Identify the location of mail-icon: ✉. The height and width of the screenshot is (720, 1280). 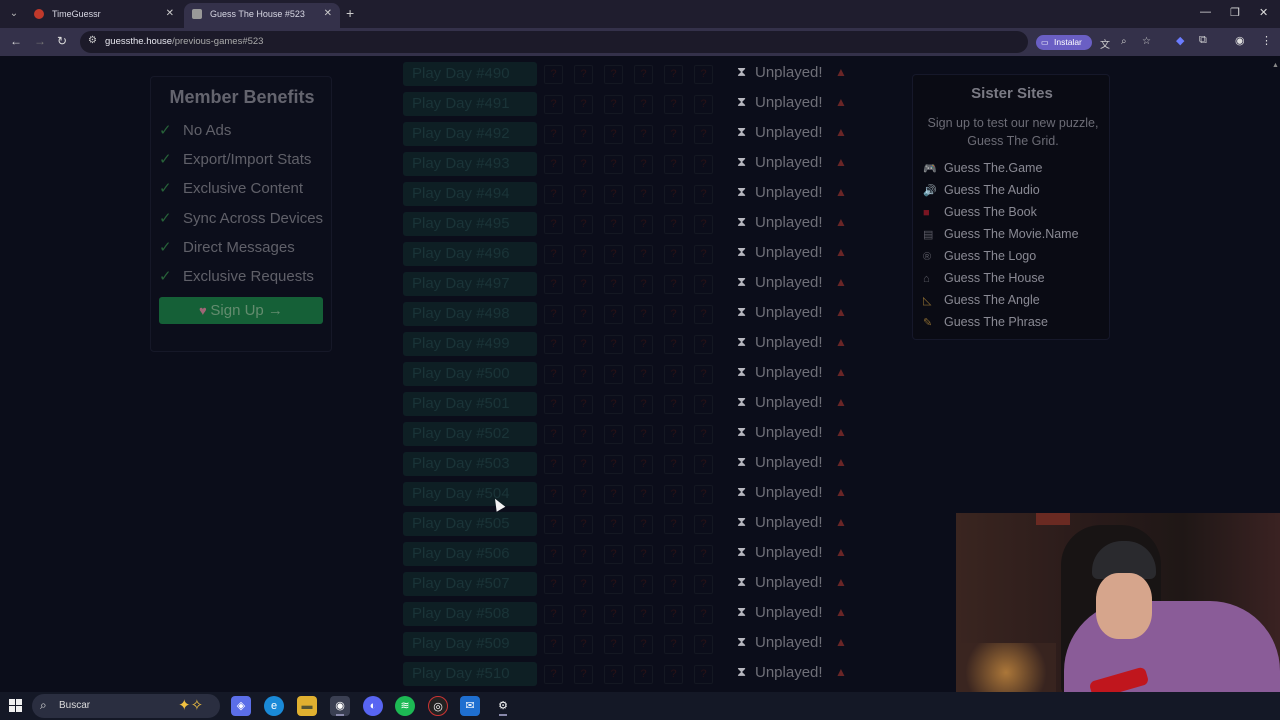
(470, 706).